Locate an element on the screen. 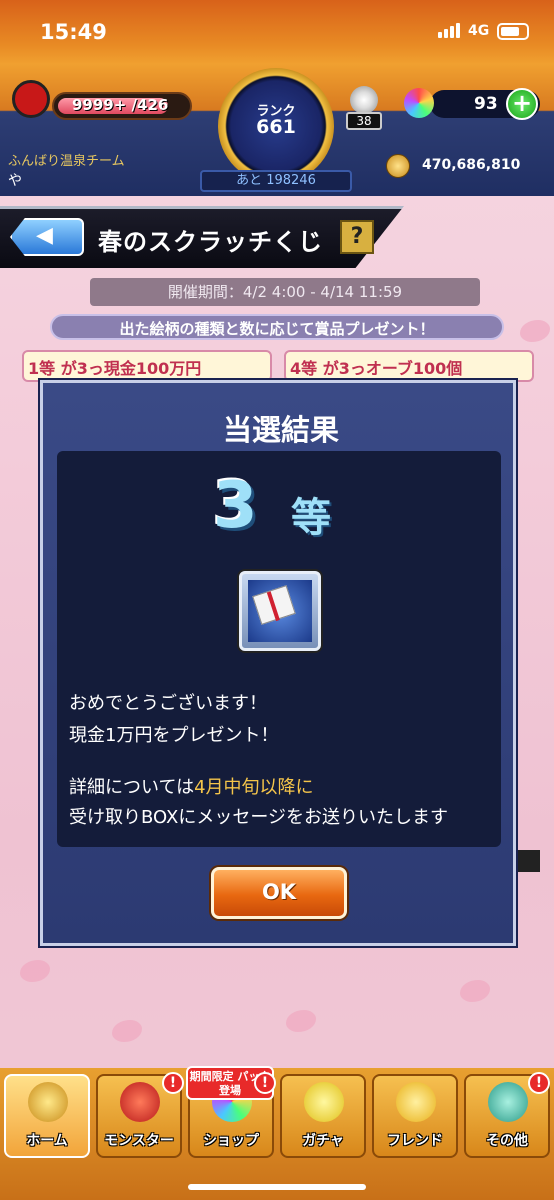 The height and width of the screenshot is (1200, 554). gold-value: 470,686,810 is located at coordinates (471, 165).